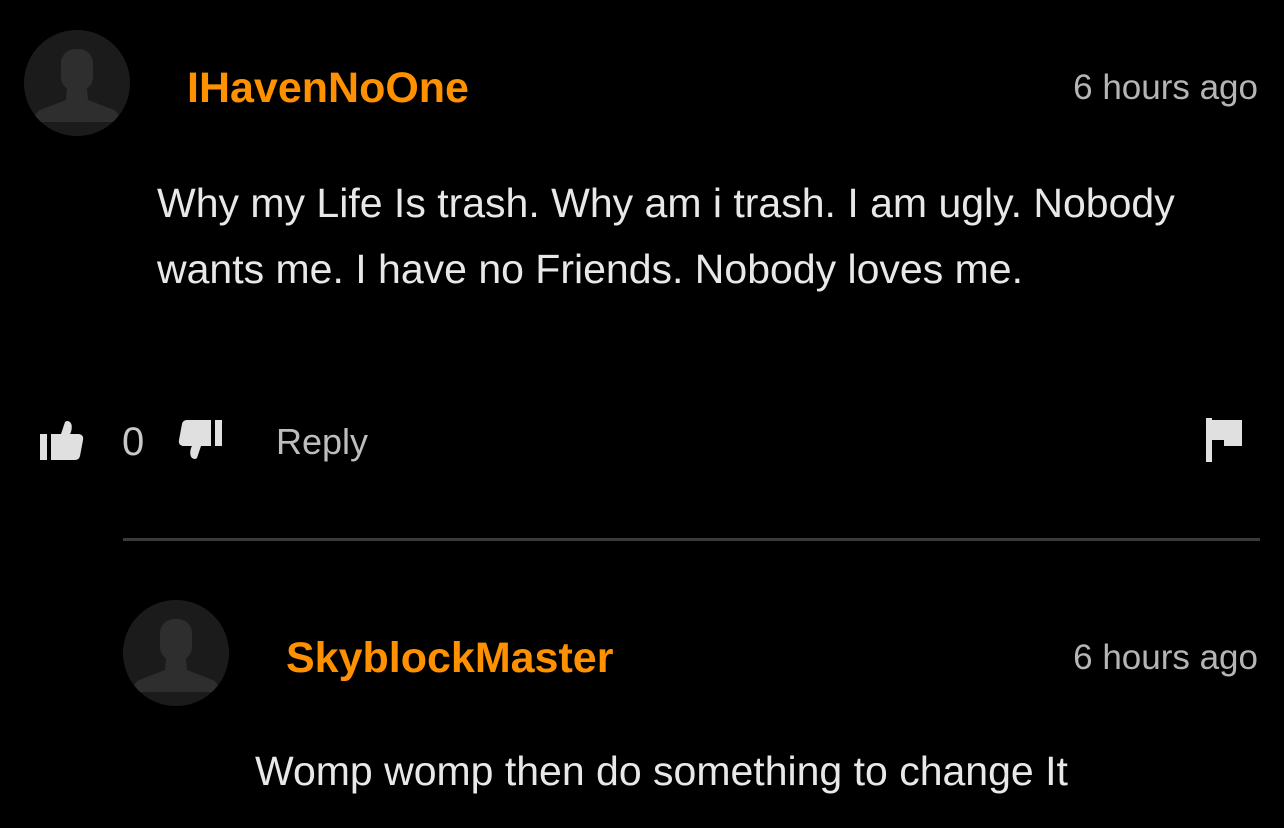  I want to click on vote-count: 0, so click(133, 442).